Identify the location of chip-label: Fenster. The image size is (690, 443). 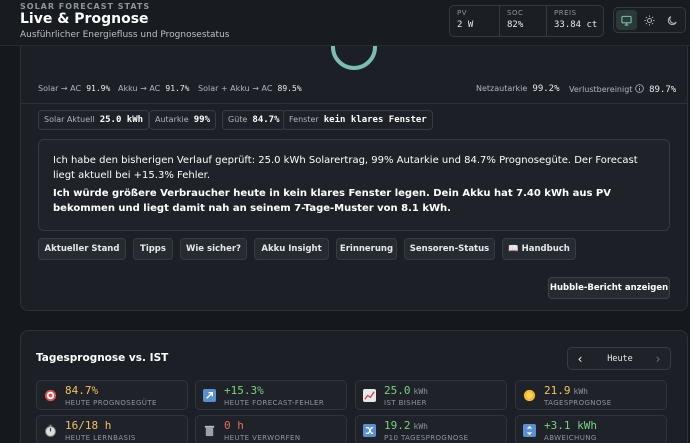
(304, 119).